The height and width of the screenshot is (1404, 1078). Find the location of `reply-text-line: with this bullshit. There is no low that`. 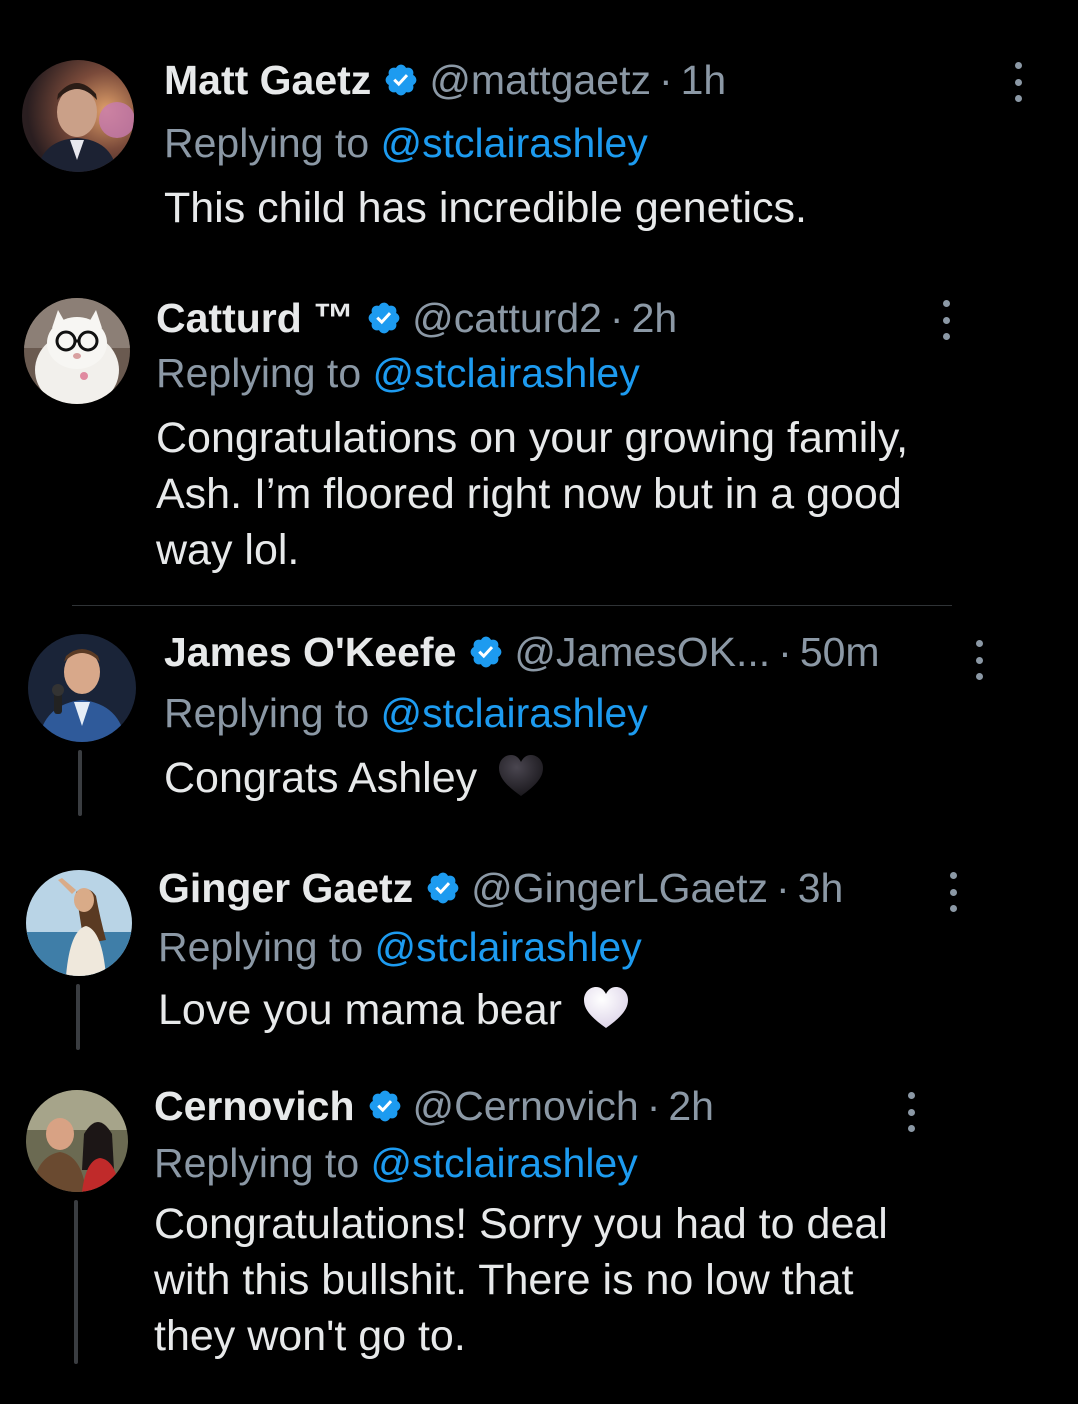

reply-text-line: with this bullshit. There is no low that is located at coordinates (504, 1280).